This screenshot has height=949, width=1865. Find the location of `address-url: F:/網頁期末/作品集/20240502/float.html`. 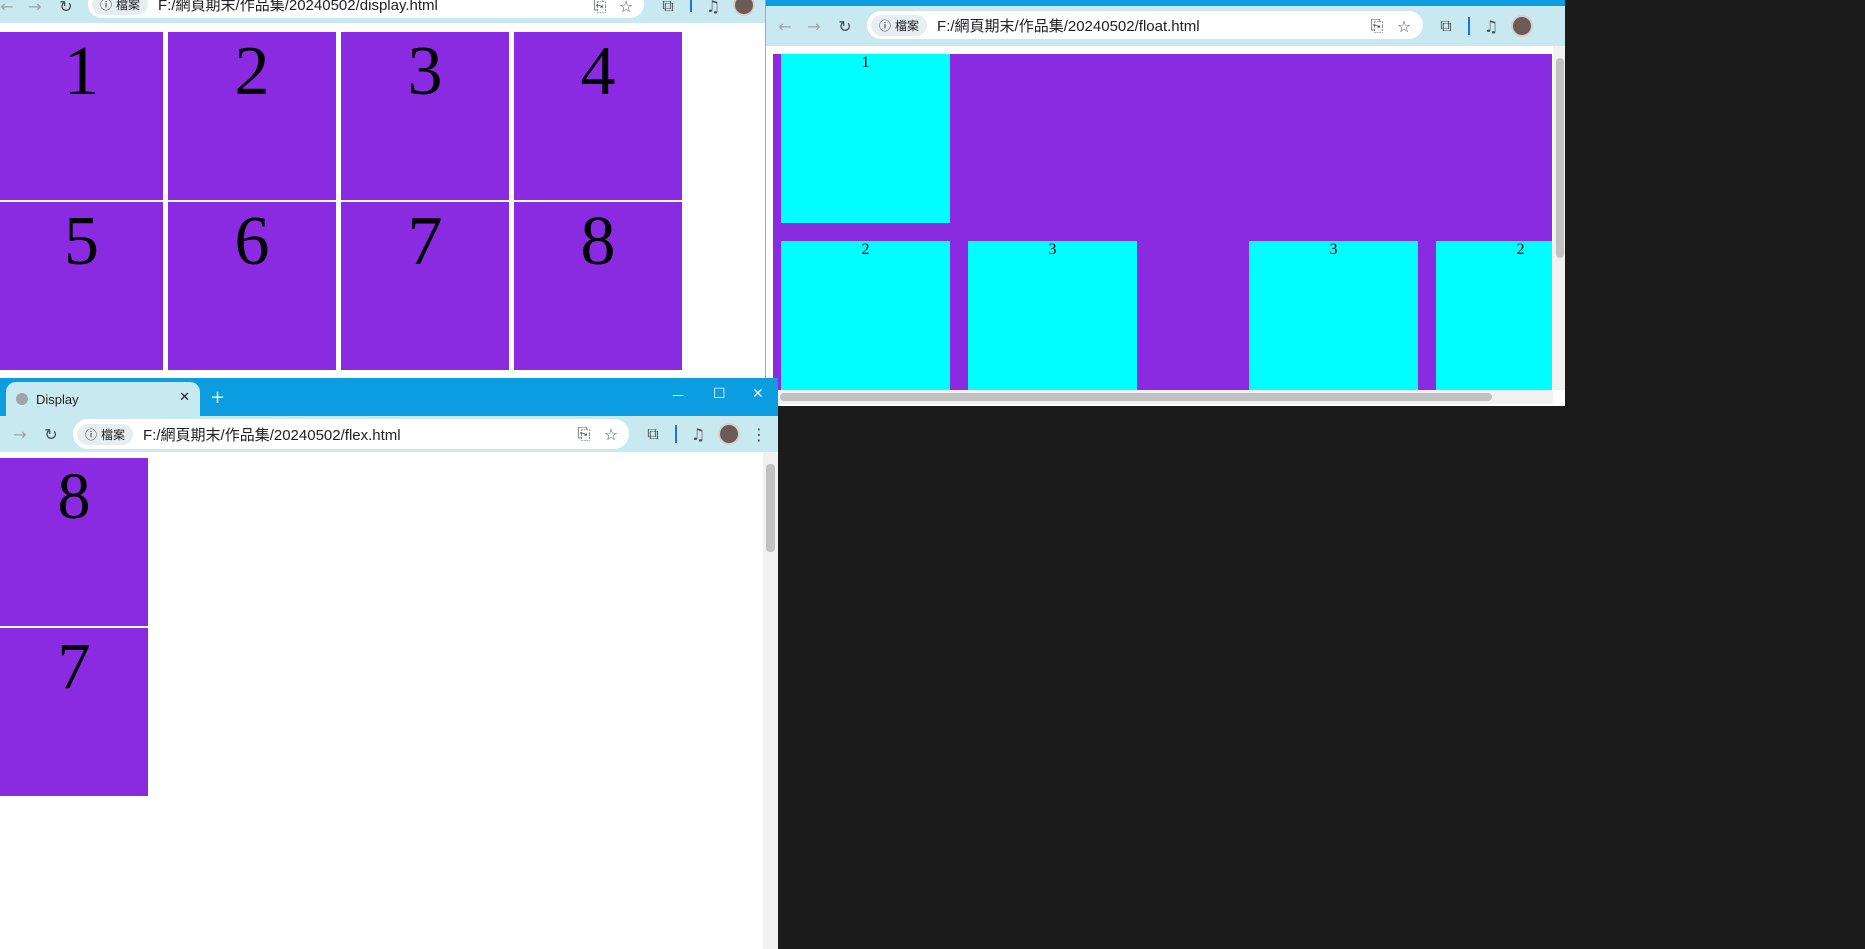

address-url: F:/網頁期末/作品集/20240502/float.html is located at coordinates (1068, 26).